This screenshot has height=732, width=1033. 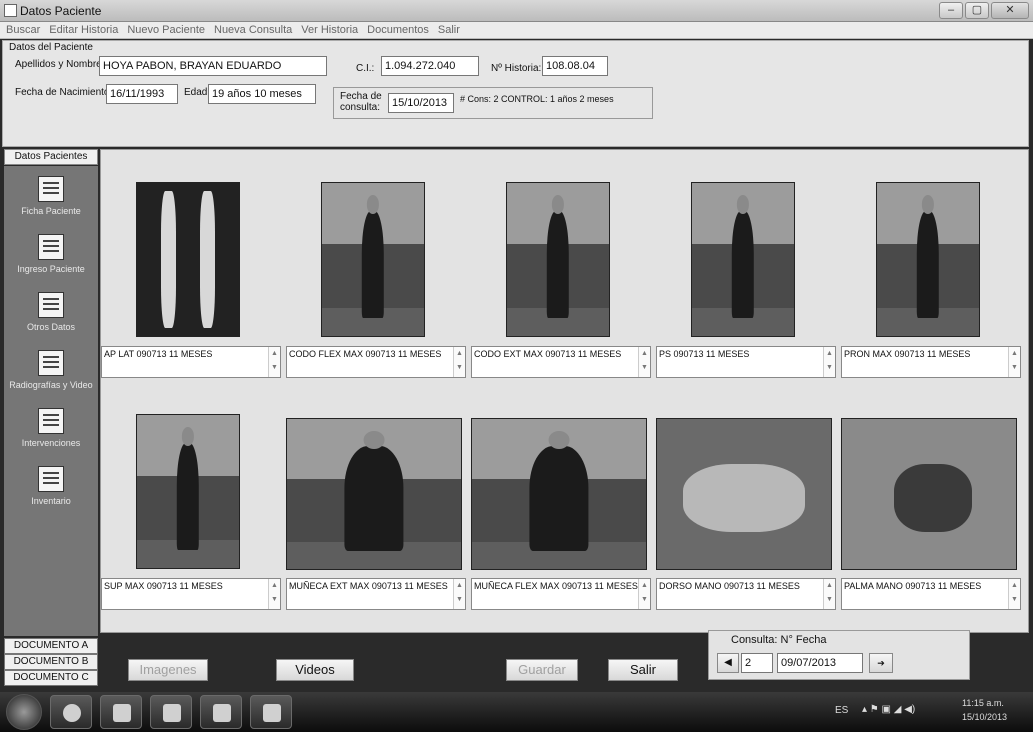 What do you see at coordinates (191, 594) in the screenshot?
I see `gallery-caption: SUP MAX 090713 11 MESES ▲ ▼` at bounding box center [191, 594].